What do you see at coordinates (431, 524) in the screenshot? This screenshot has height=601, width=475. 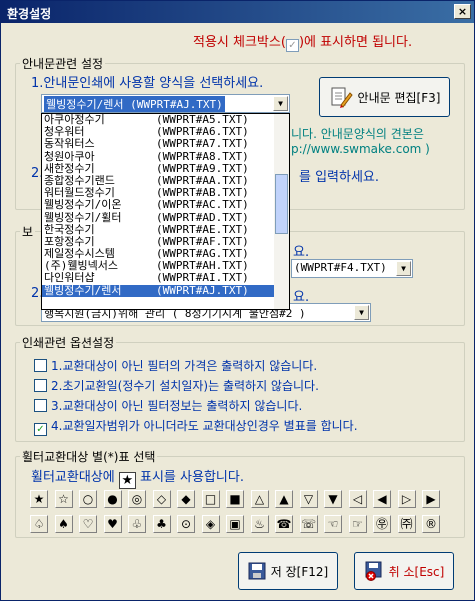 I see `symbol-button: ®` at bounding box center [431, 524].